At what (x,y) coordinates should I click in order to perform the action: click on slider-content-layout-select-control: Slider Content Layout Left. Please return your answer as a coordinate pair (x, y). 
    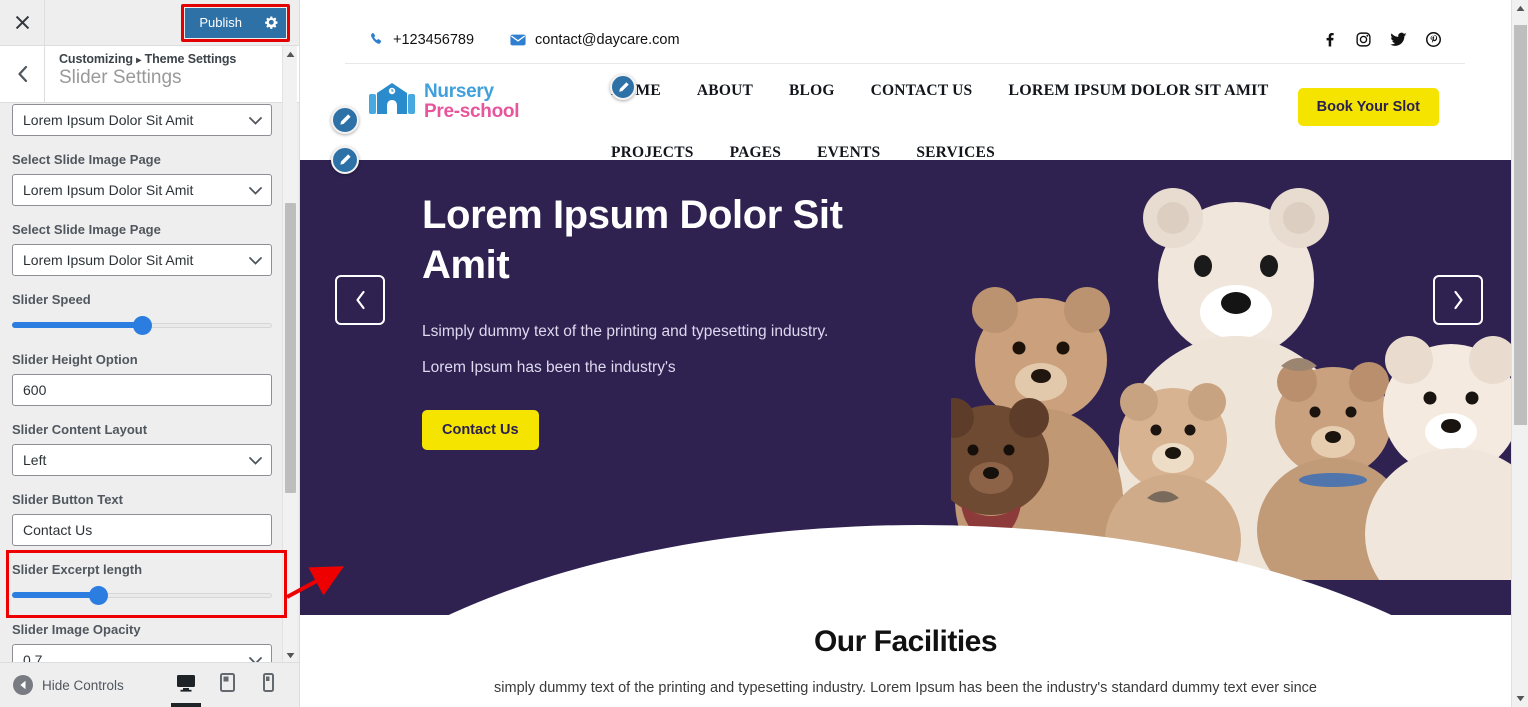
    Looking at the image, I should click on (150, 449).